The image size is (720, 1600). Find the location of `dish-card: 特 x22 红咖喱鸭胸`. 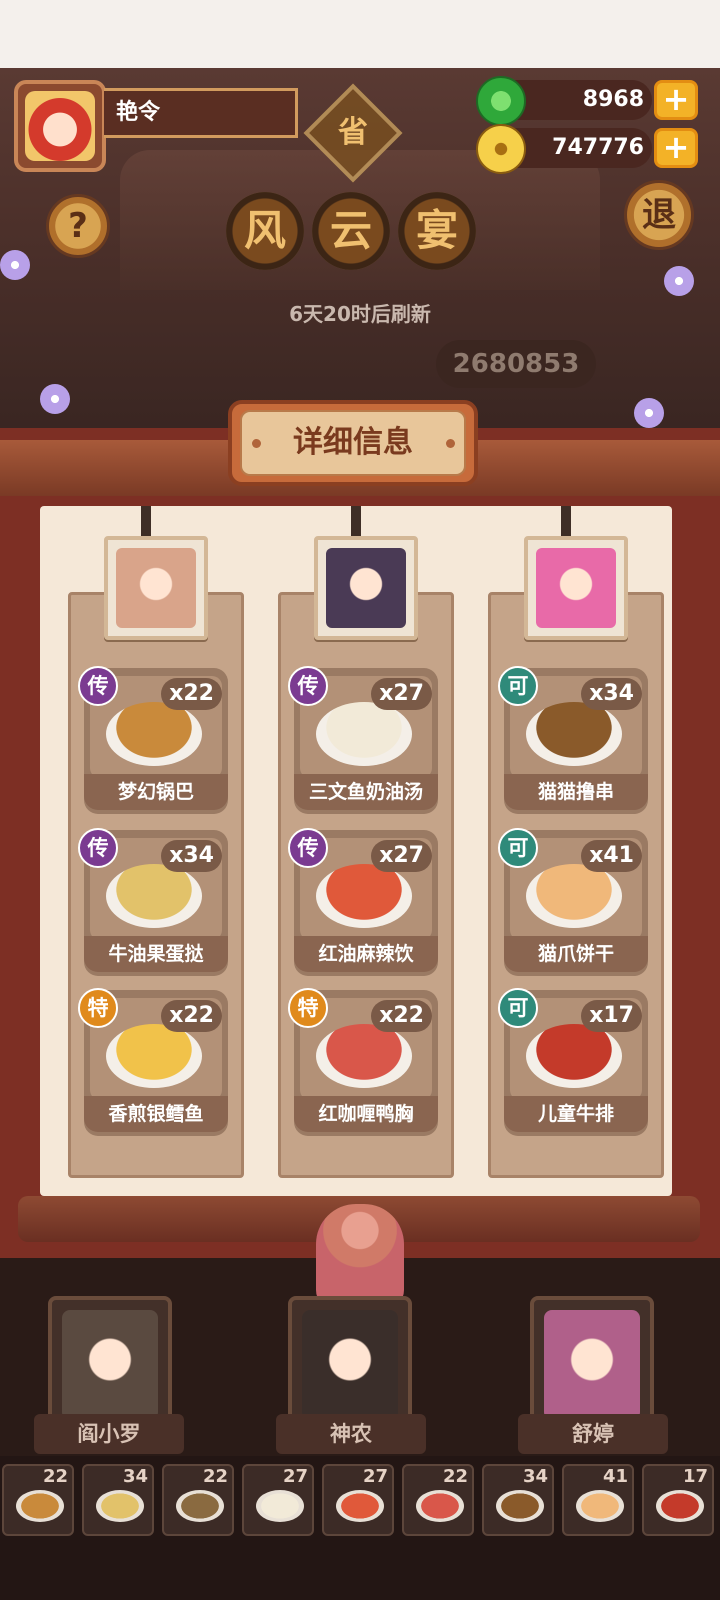

dish-card: 特 x22 红咖喱鸭胸 is located at coordinates (363, 1062).